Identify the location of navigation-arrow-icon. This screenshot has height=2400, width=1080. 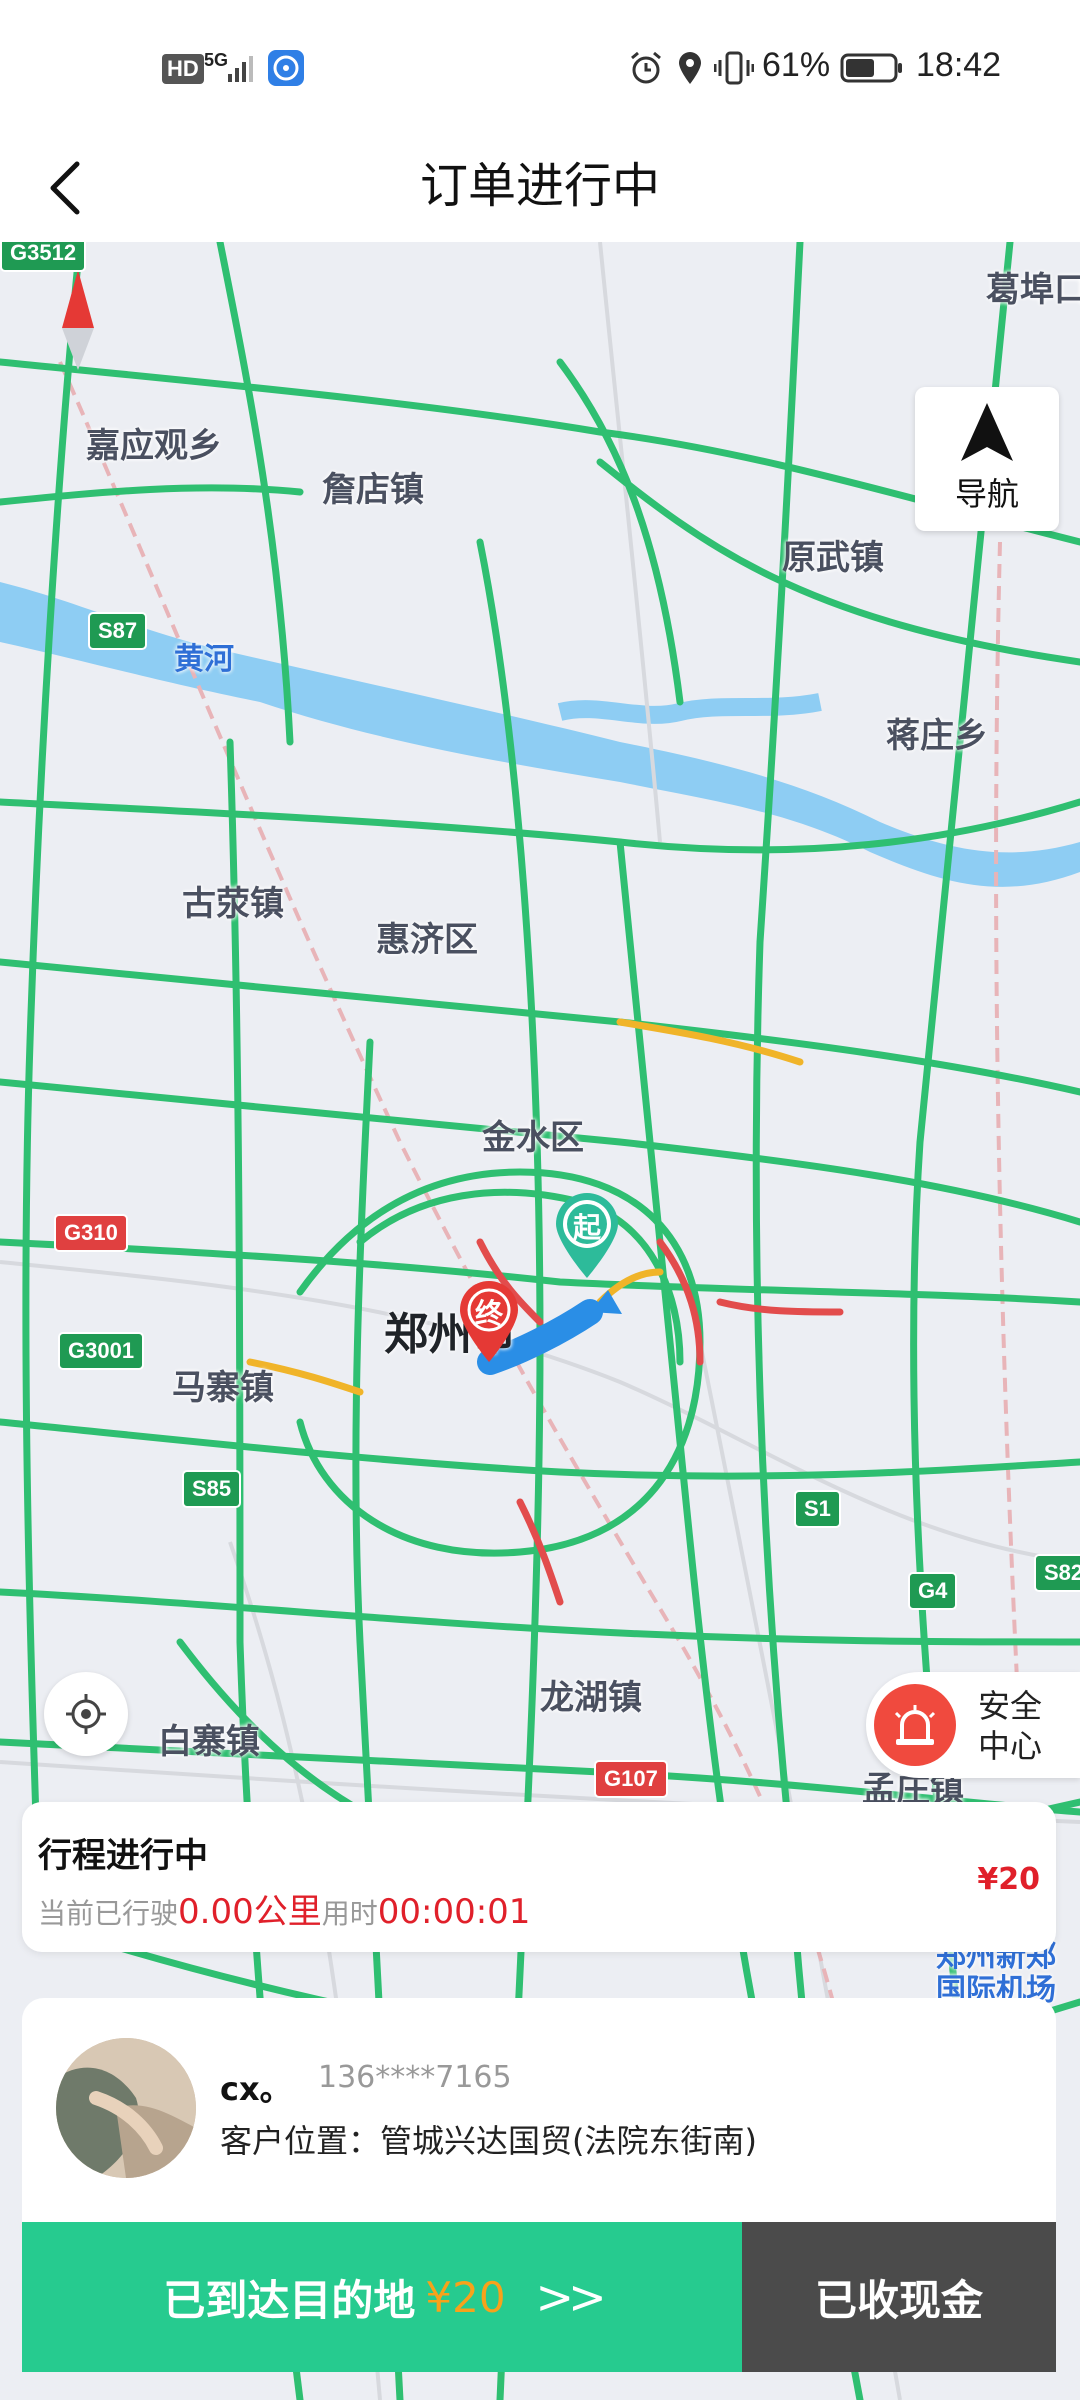
(987, 432).